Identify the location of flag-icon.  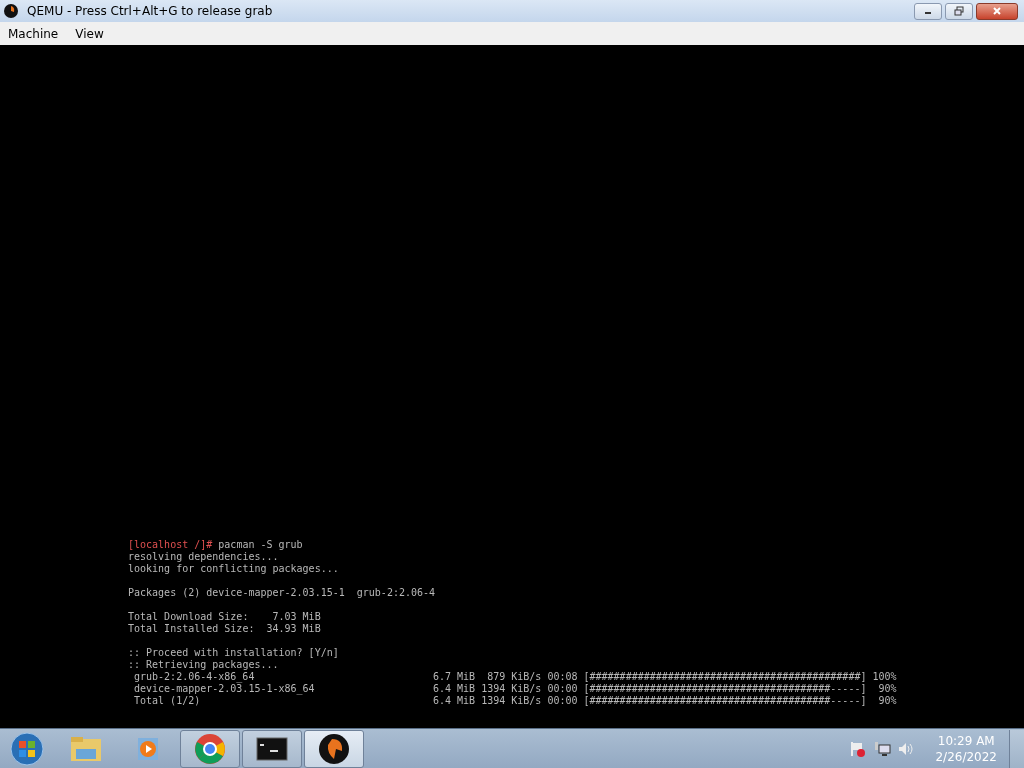
(858, 748).